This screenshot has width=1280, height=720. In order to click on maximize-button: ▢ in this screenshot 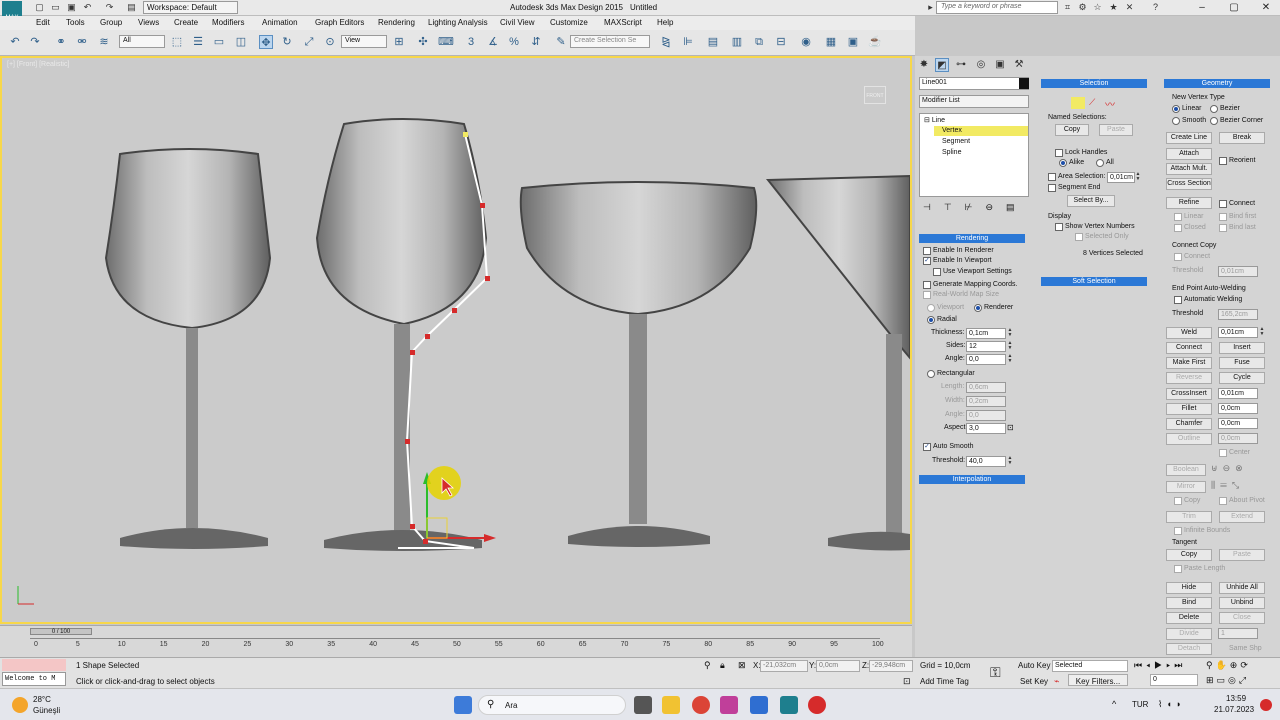, I will do `click(1234, 7)`.